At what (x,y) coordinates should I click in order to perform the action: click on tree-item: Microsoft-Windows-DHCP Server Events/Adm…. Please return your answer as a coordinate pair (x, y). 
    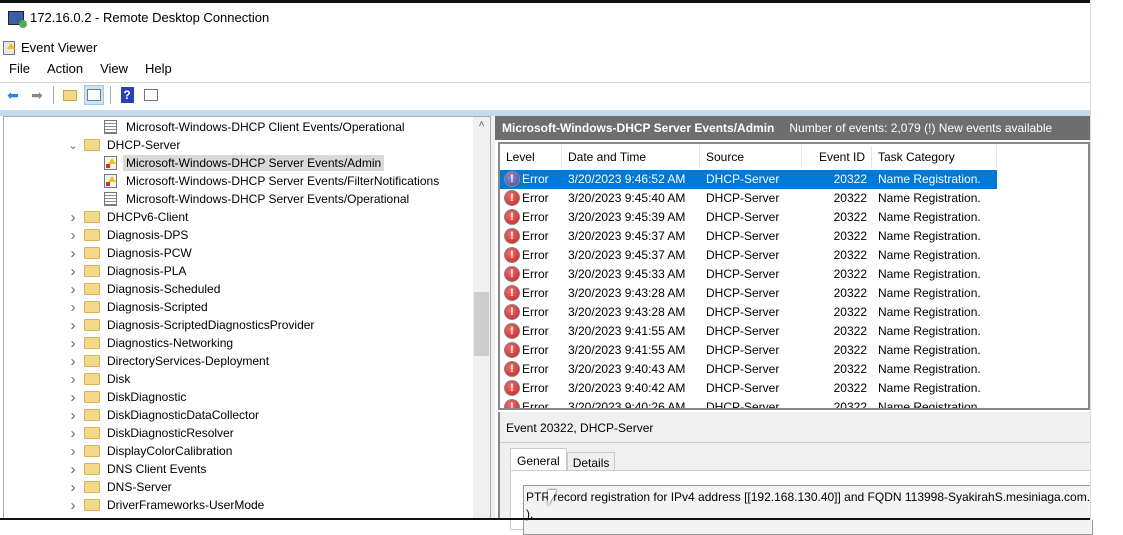
    Looking at the image, I should click on (244, 163).